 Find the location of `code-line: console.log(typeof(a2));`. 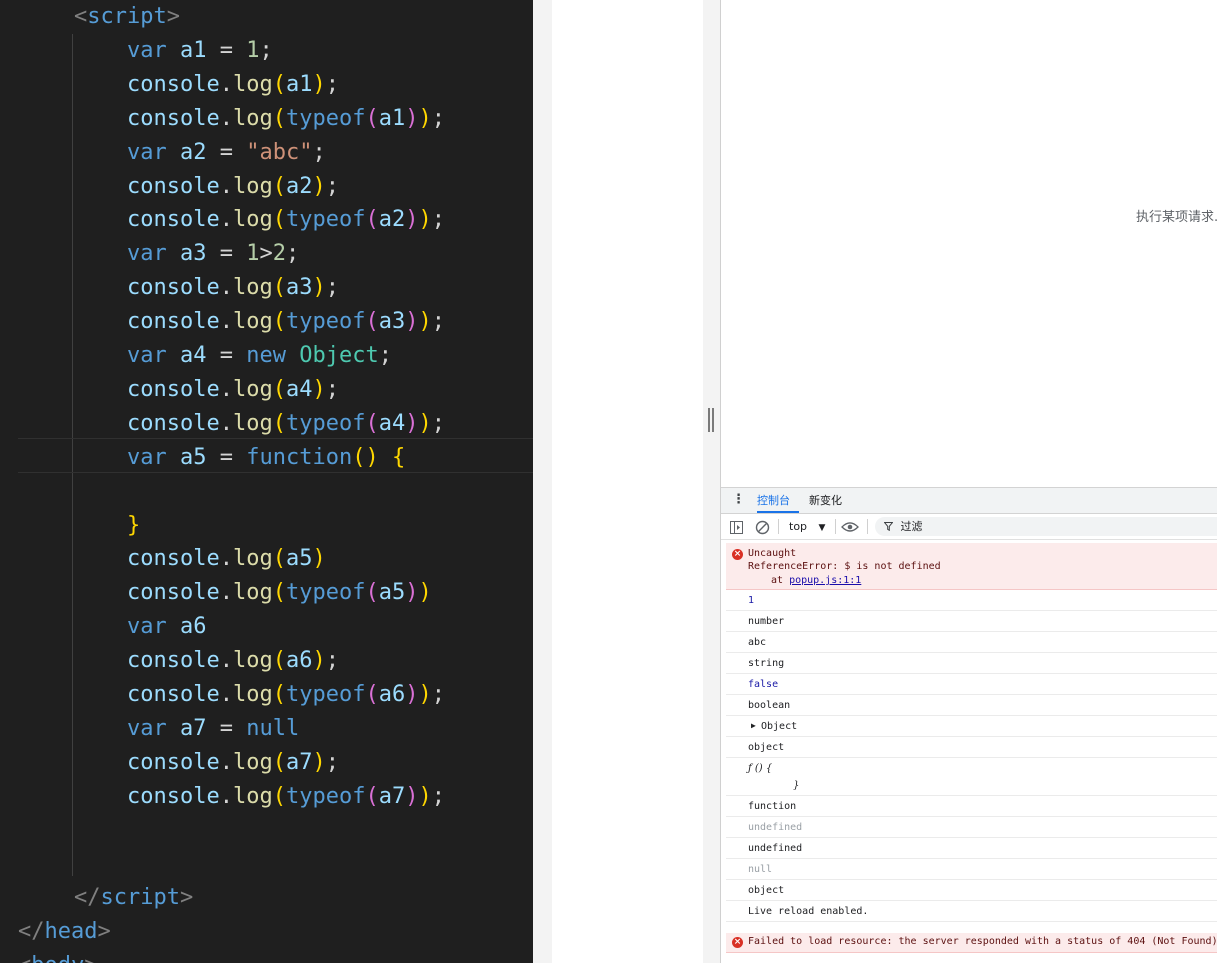

code-line: console.log(typeof(a2)); is located at coordinates (286, 220).